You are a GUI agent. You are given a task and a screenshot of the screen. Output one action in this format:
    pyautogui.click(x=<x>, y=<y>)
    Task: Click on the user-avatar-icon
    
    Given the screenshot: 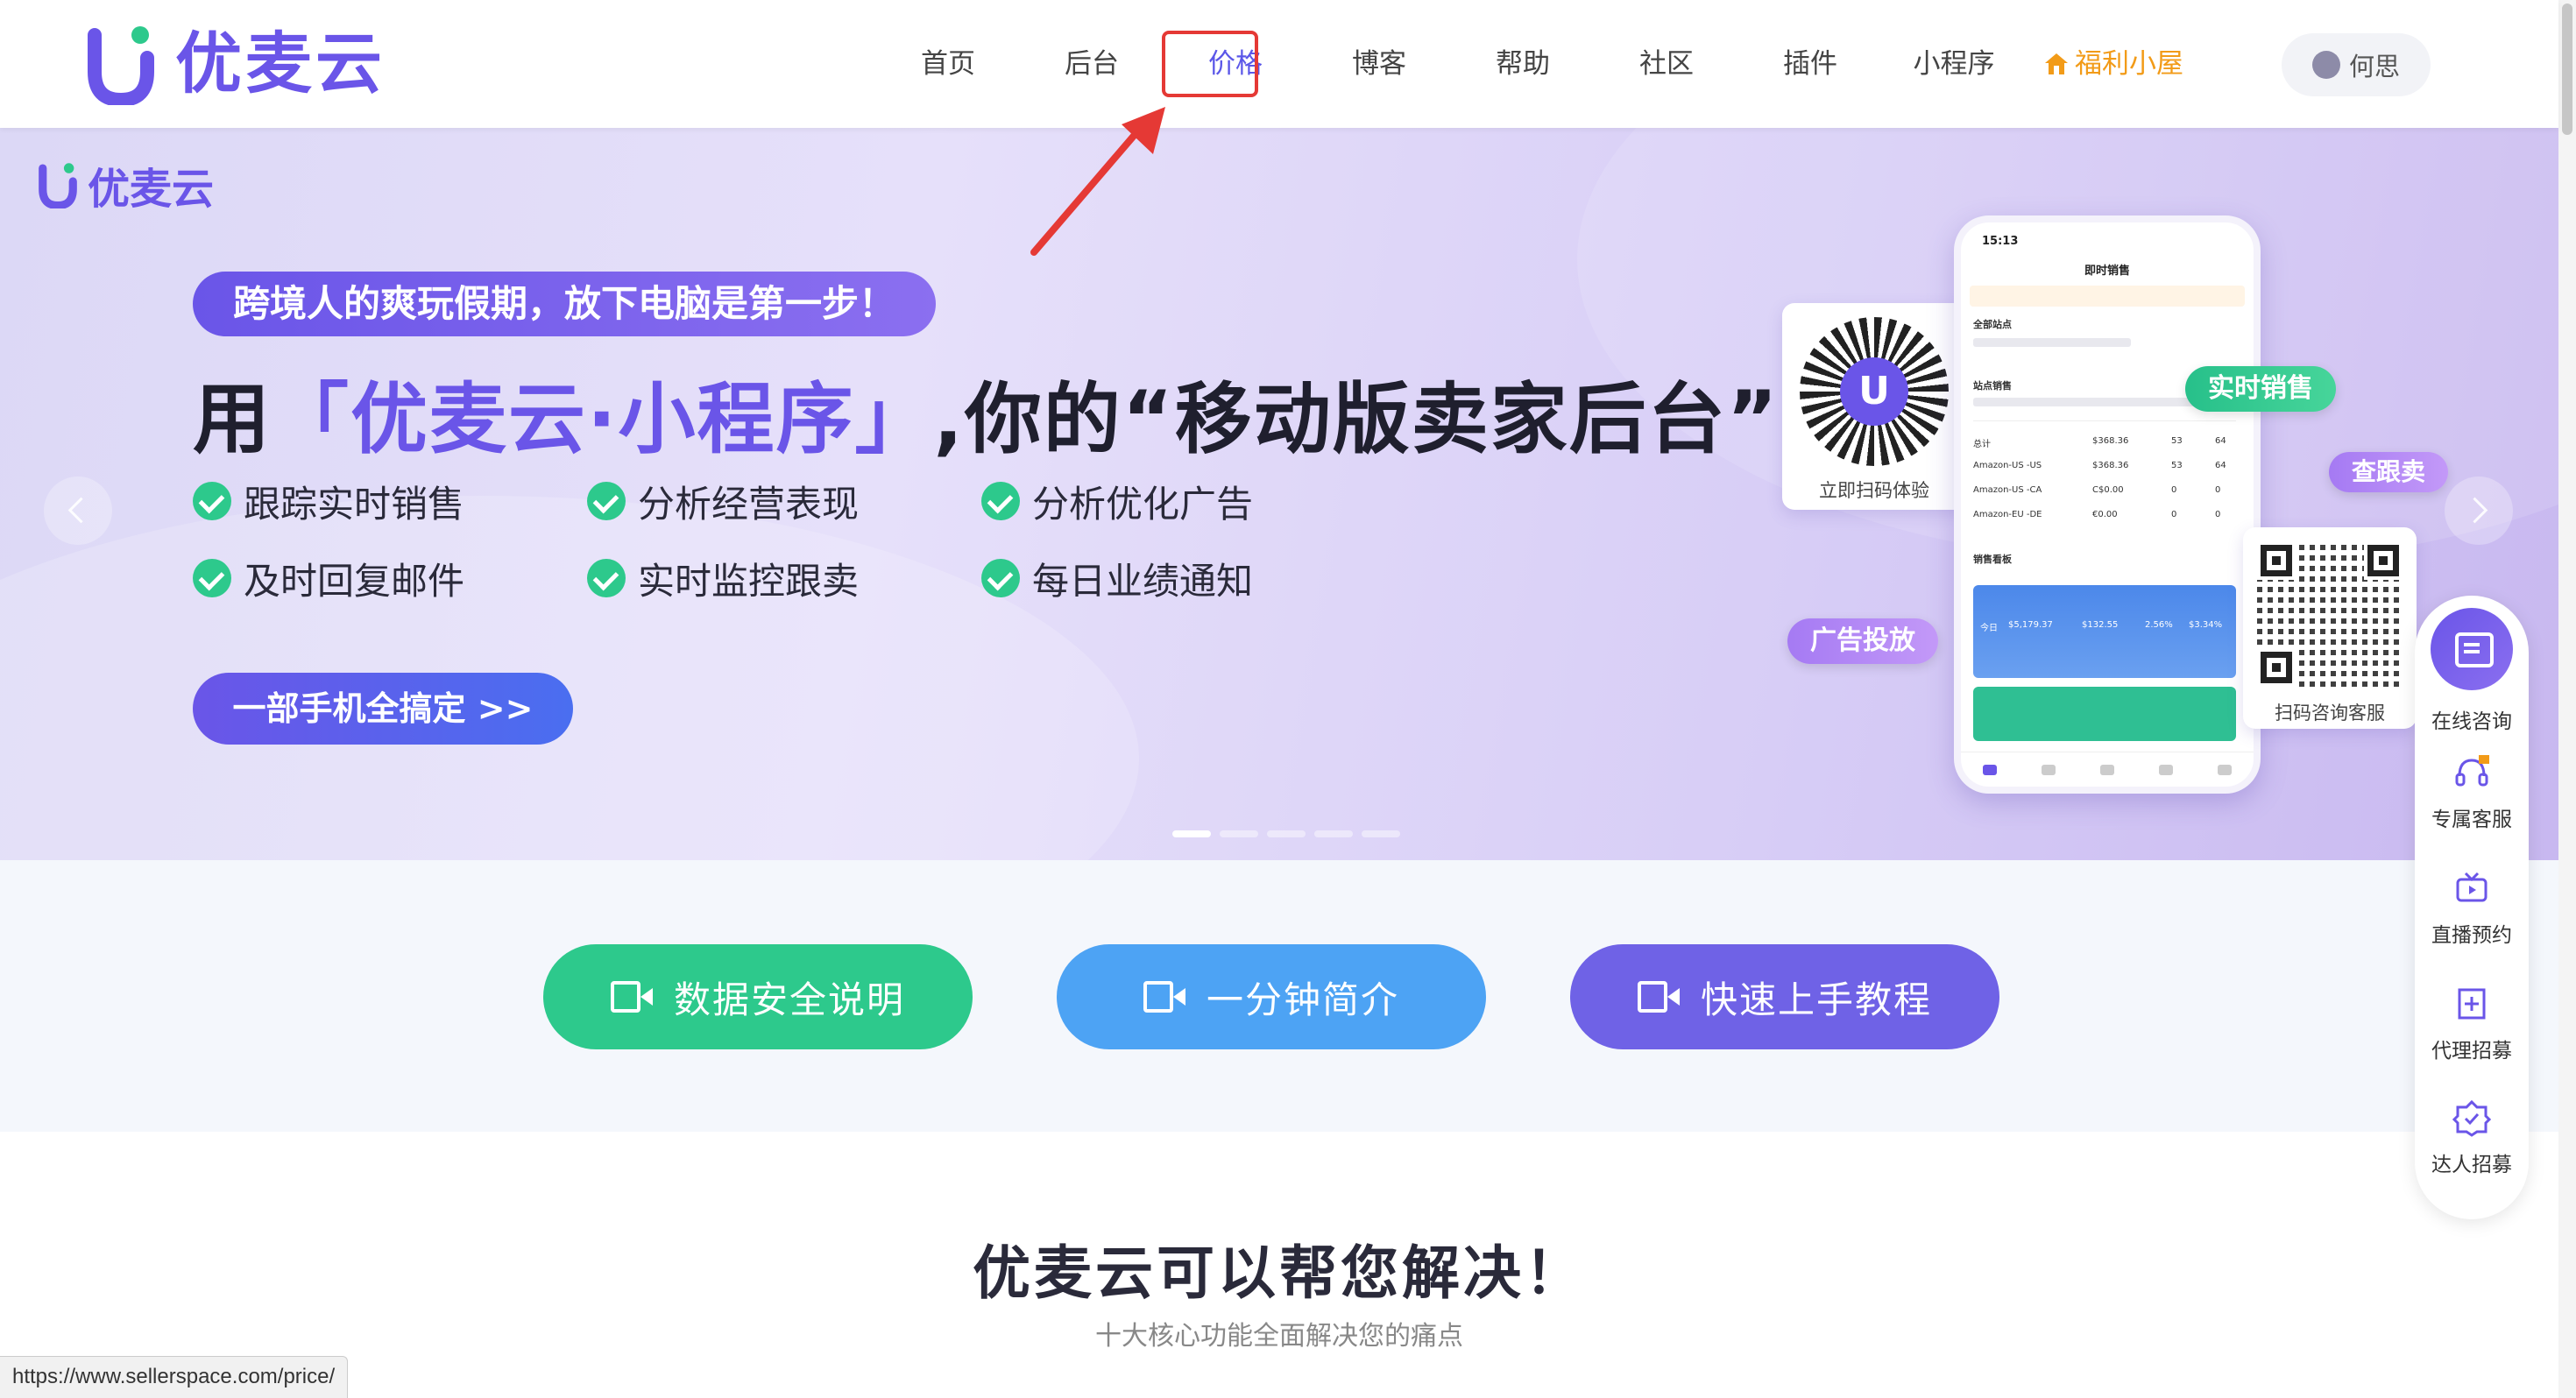 What is the action you would take?
    pyautogui.click(x=2325, y=65)
    